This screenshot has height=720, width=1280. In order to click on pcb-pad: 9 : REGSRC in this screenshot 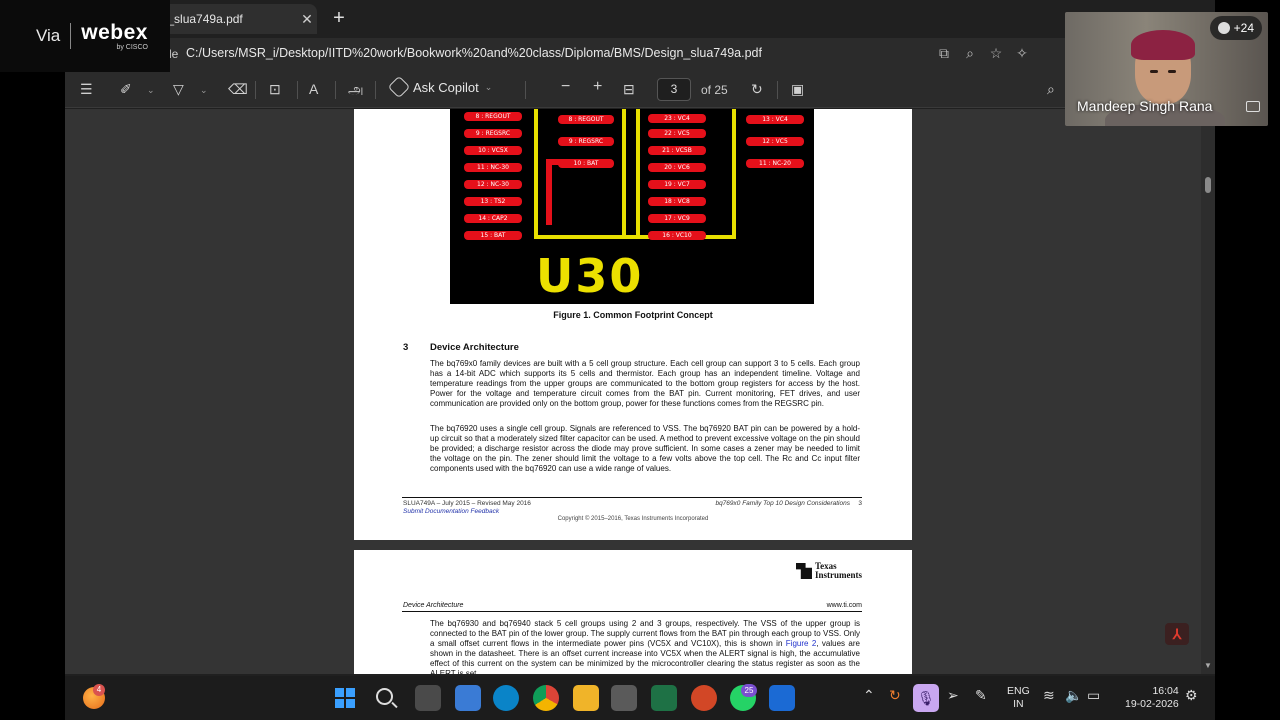, I will do `click(586, 141)`.